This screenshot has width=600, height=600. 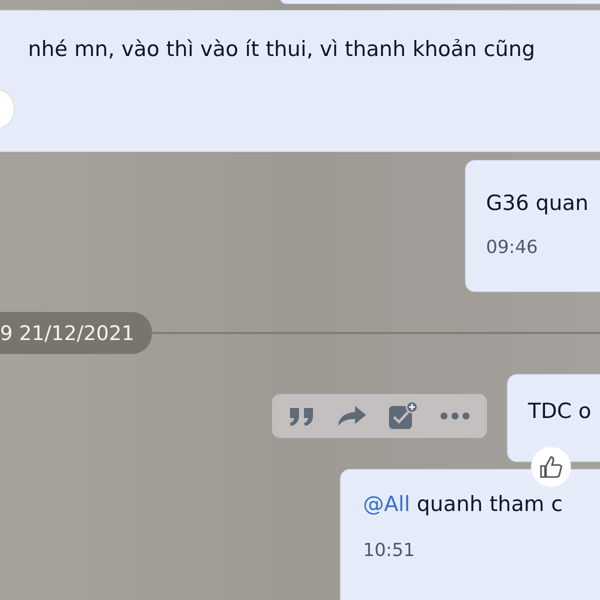 What do you see at coordinates (463, 505) in the screenshot?
I see `message-text: @All quanh tham c` at bounding box center [463, 505].